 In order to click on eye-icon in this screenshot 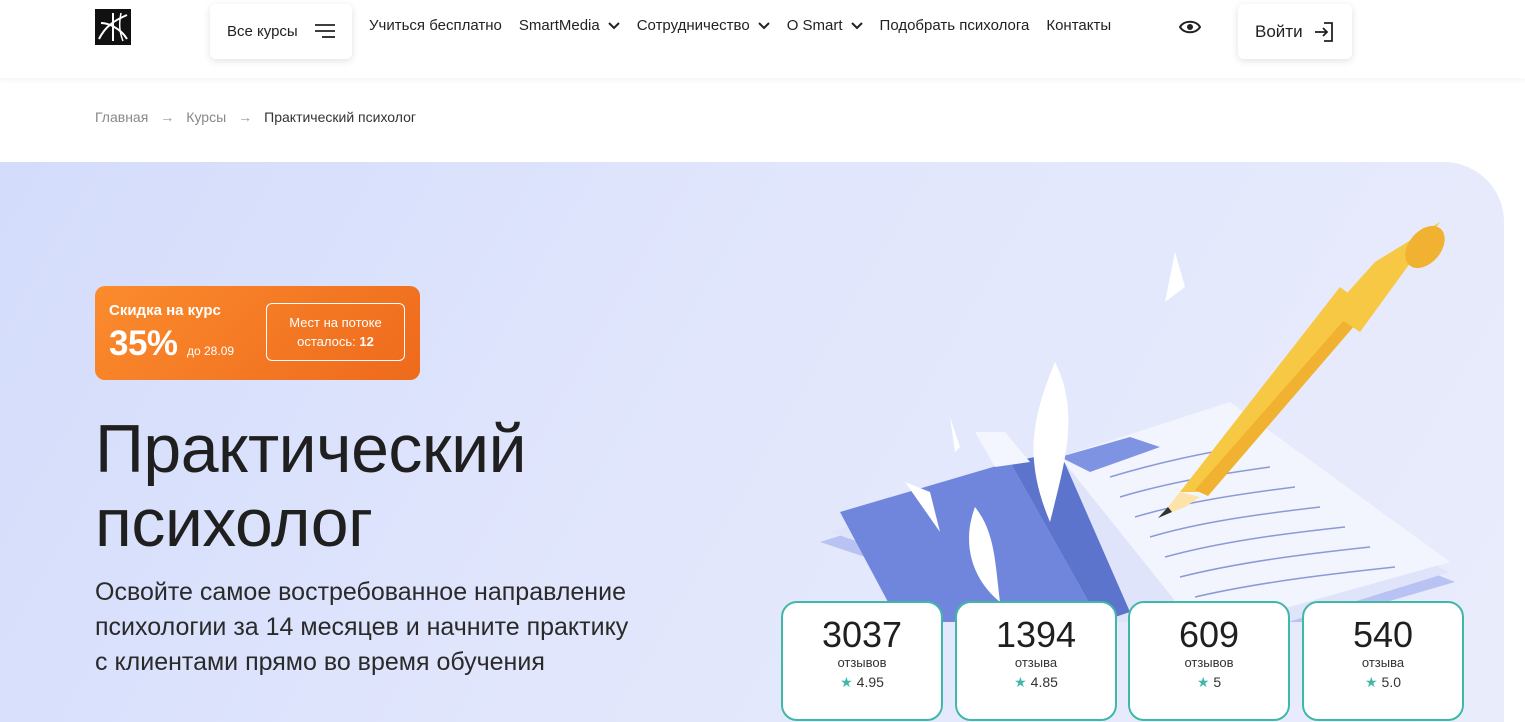, I will do `click(1190, 27)`.